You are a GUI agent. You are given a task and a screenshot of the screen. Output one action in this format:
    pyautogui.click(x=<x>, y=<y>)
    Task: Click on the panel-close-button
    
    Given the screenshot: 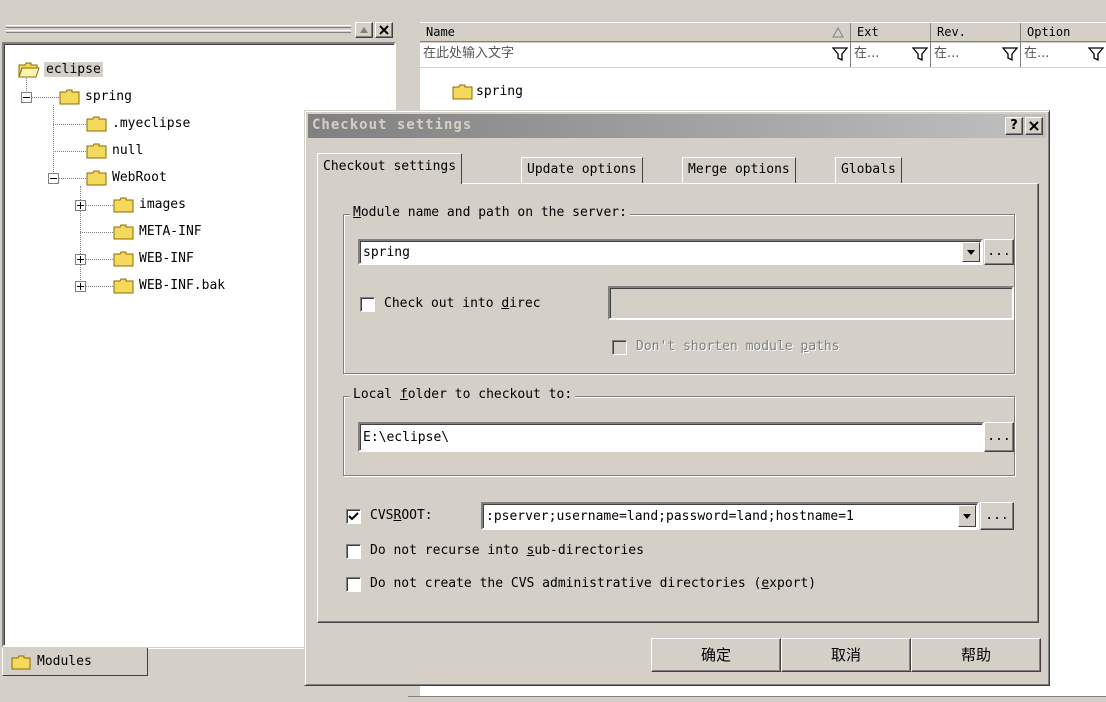 What is the action you would take?
    pyautogui.click(x=384, y=30)
    